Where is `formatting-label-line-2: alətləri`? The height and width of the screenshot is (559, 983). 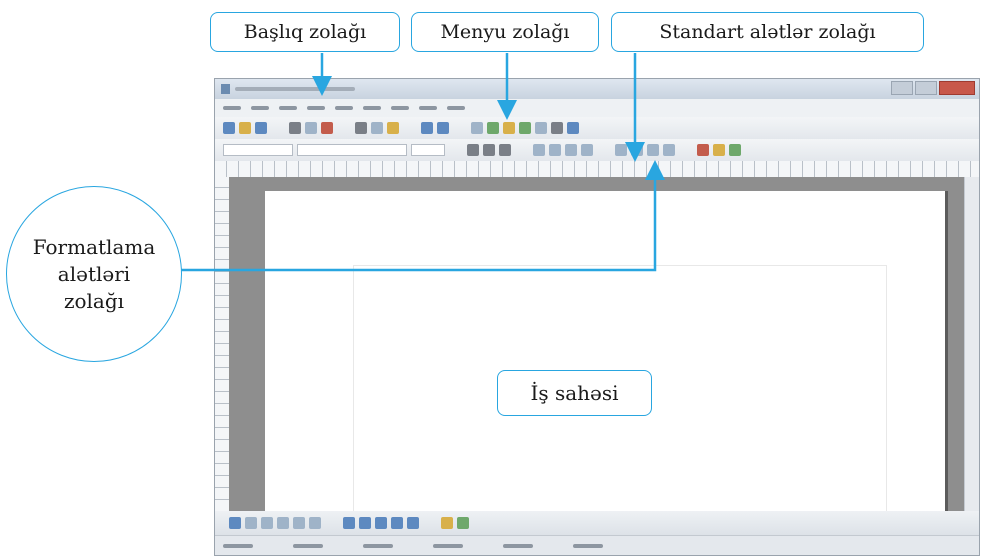
formatting-label-line-2: alətləri is located at coordinates (94, 273).